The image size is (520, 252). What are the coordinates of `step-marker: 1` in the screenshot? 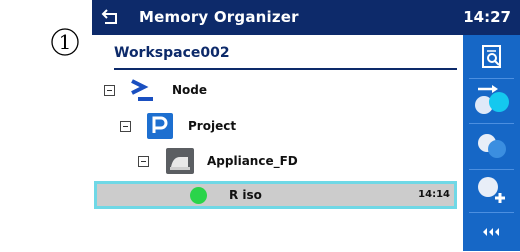 It's located at (65, 42).